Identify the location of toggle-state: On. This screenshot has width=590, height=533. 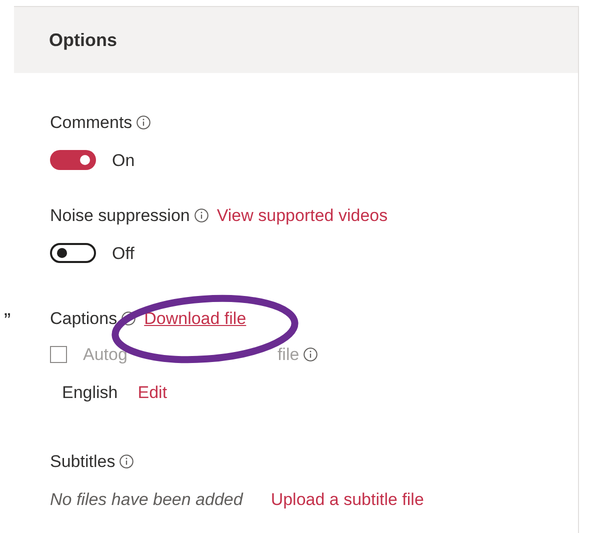
(123, 161).